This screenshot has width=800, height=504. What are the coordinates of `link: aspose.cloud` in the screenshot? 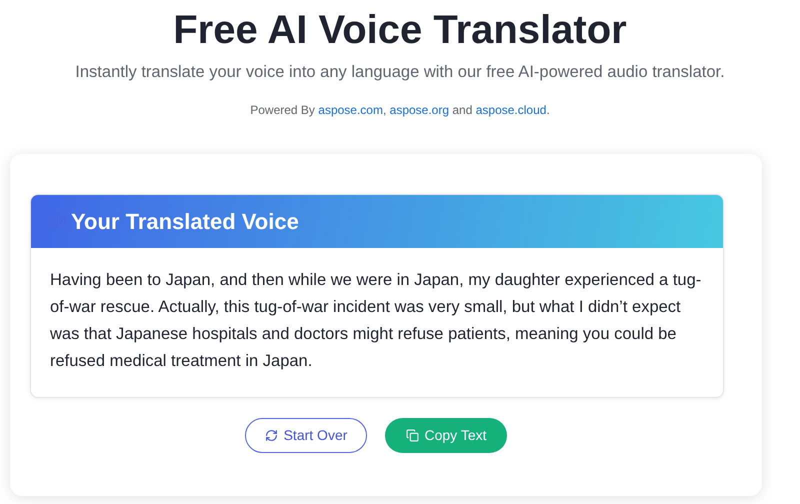 It's located at (511, 109).